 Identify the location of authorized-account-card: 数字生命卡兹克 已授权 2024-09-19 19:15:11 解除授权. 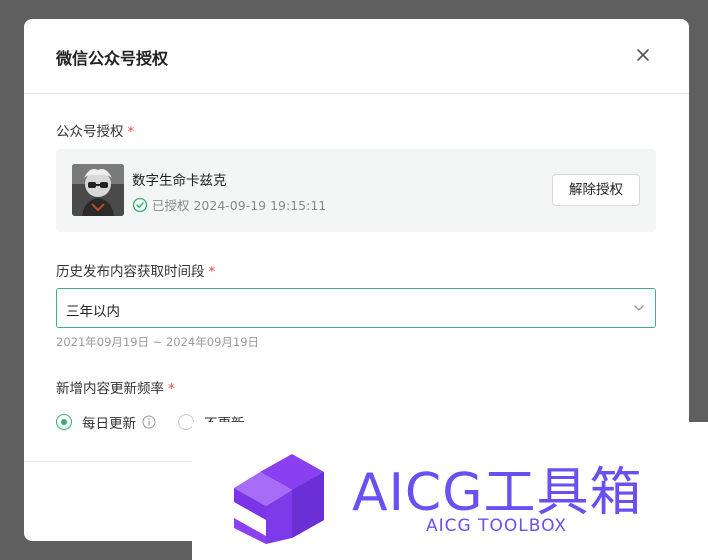
(356, 190).